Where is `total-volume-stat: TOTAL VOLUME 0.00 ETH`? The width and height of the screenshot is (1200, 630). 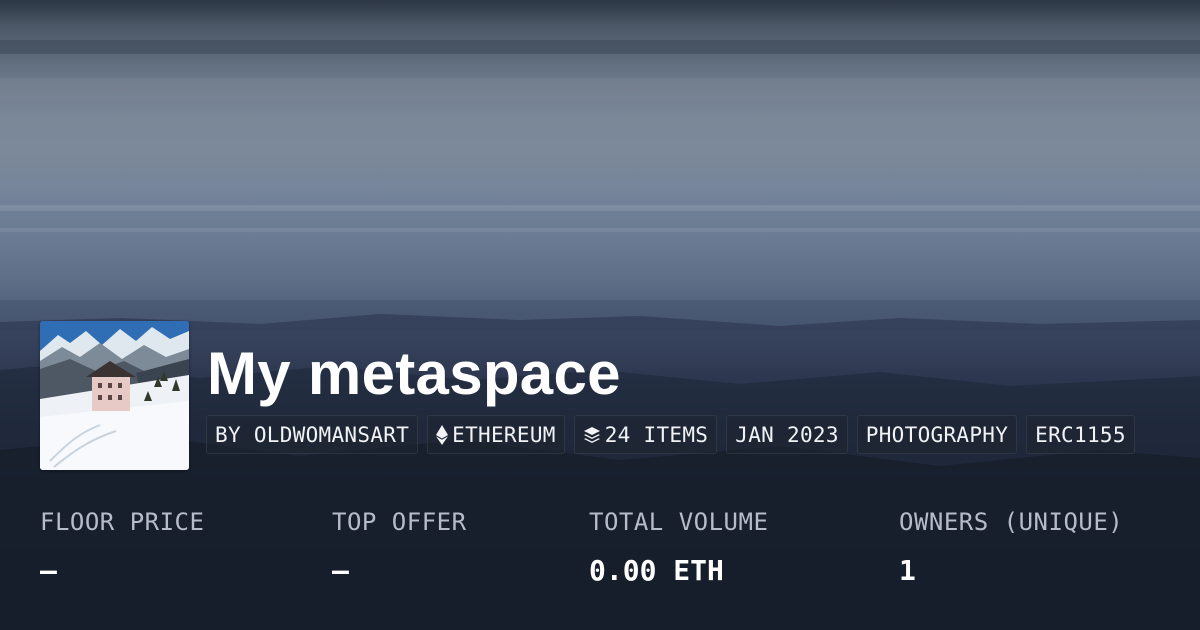
total-volume-stat: TOTAL VOLUME 0.00 ETH is located at coordinates (678, 546).